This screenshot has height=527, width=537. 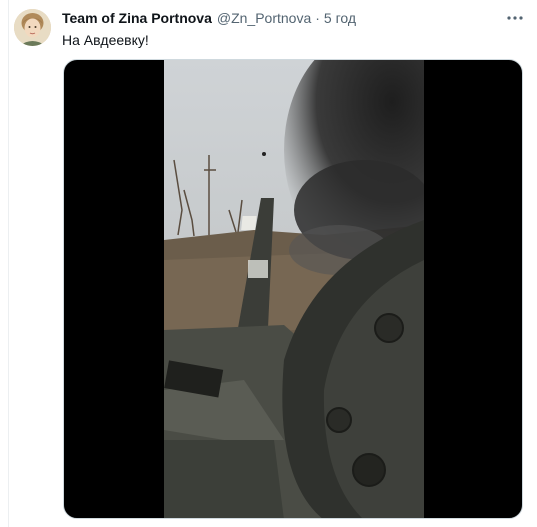 What do you see at coordinates (105, 40) in the screenshot?
I see `tweet-text: На Авдеевку!` at bounding box center [105, 40].